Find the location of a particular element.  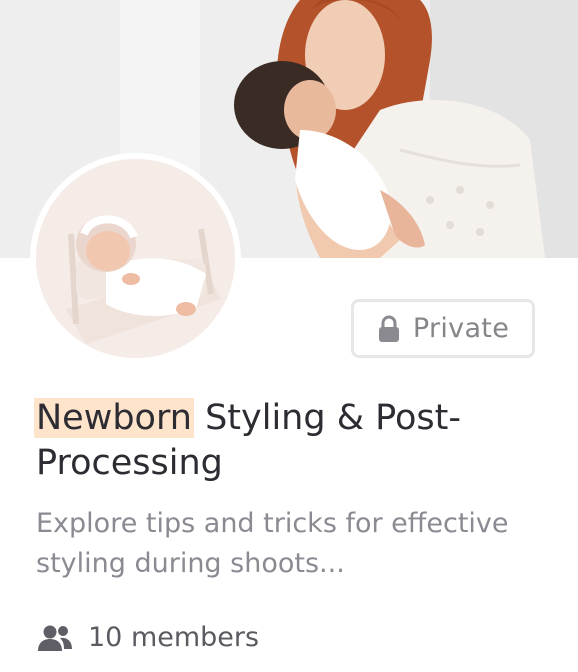

group-avatar-image is located at coordinates (135, 258).